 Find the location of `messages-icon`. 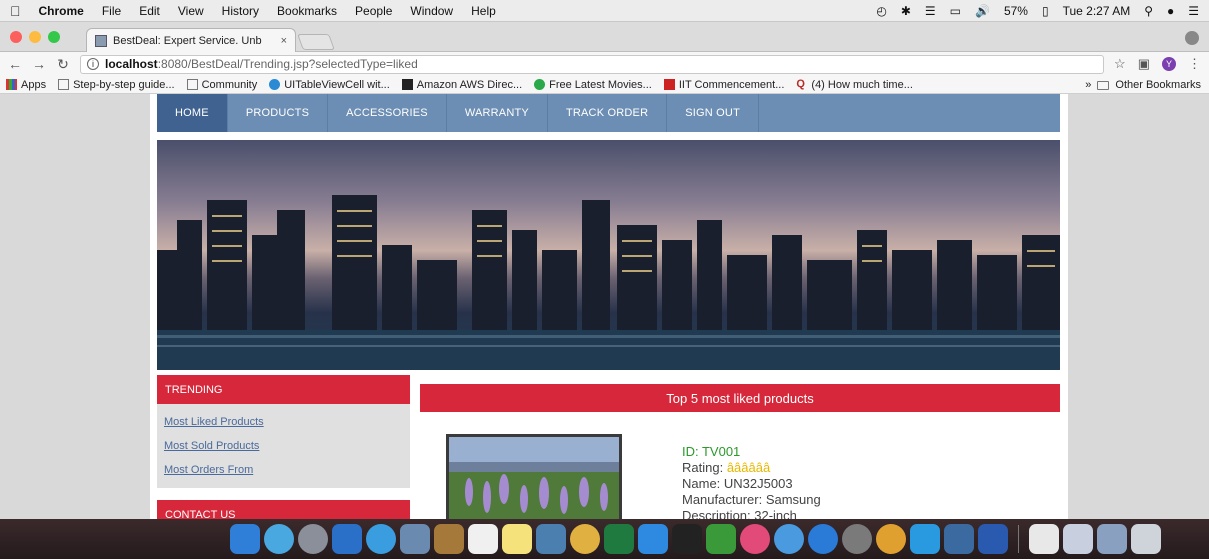

messages-icon is located at coordinates (653, 539).